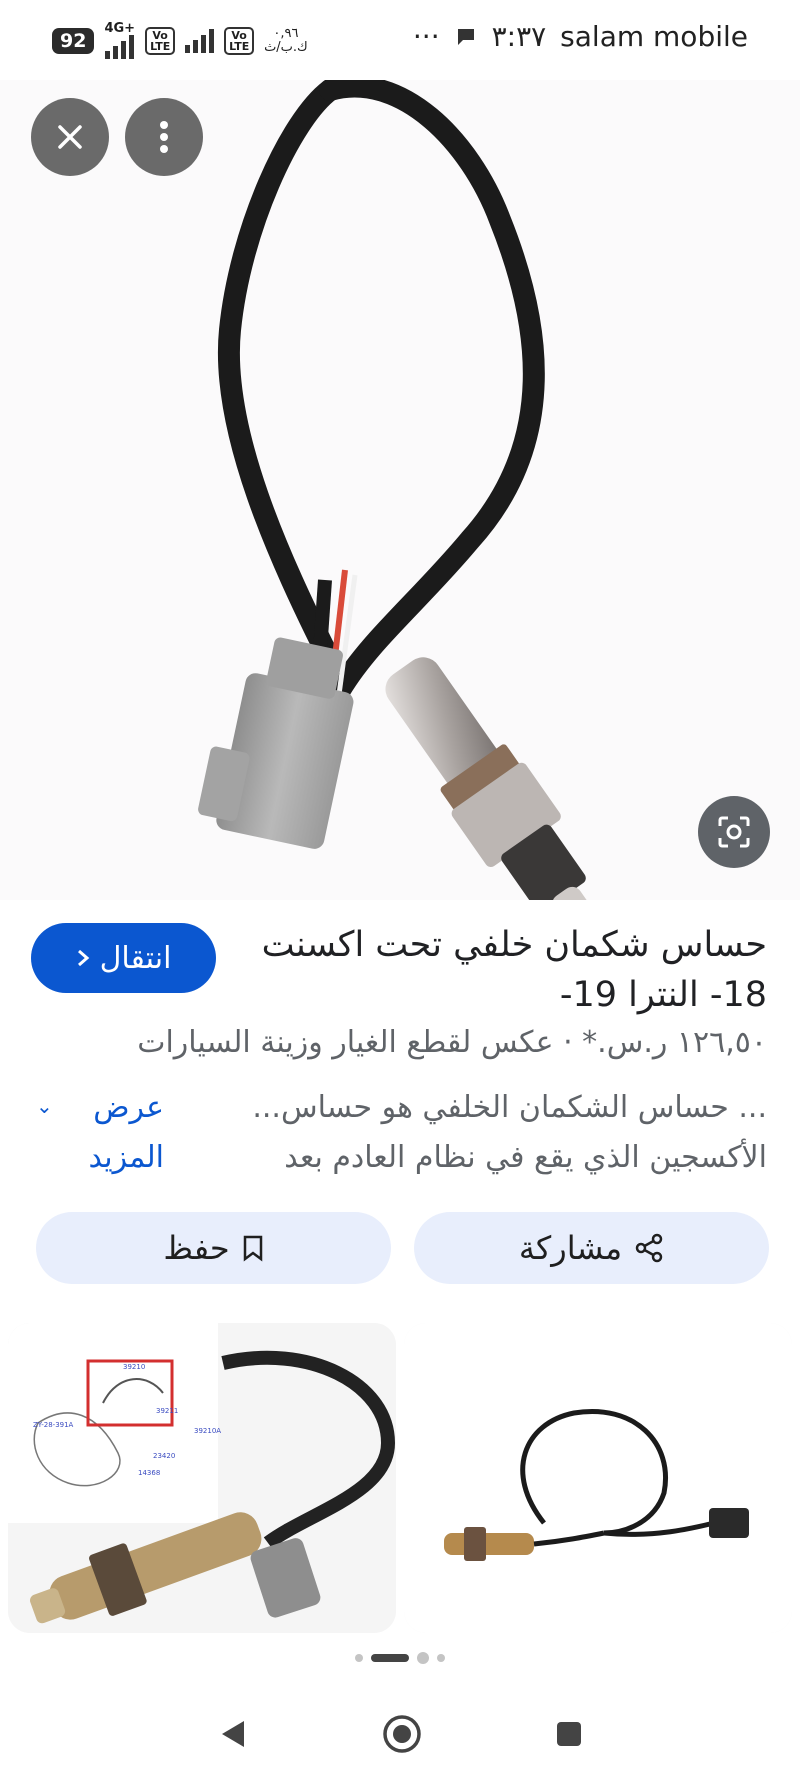 The image size is (800, 1778). I want to click on share-label: مشاركة, so click(570, 1248).